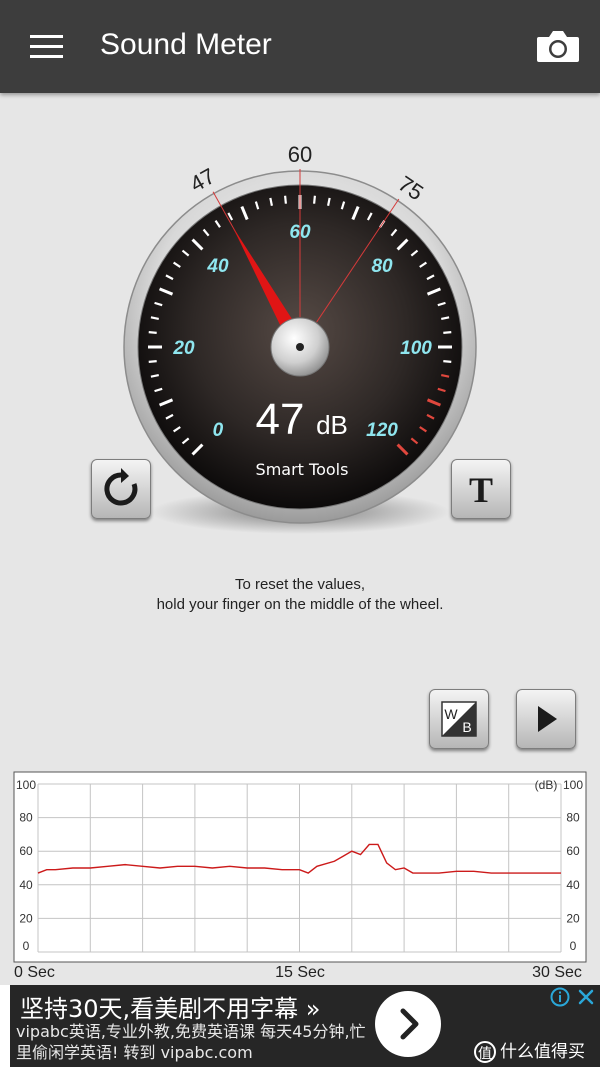 This screenshot has height=1067, width=600. I want to click on text-mode-button: T, so click(481, 489).